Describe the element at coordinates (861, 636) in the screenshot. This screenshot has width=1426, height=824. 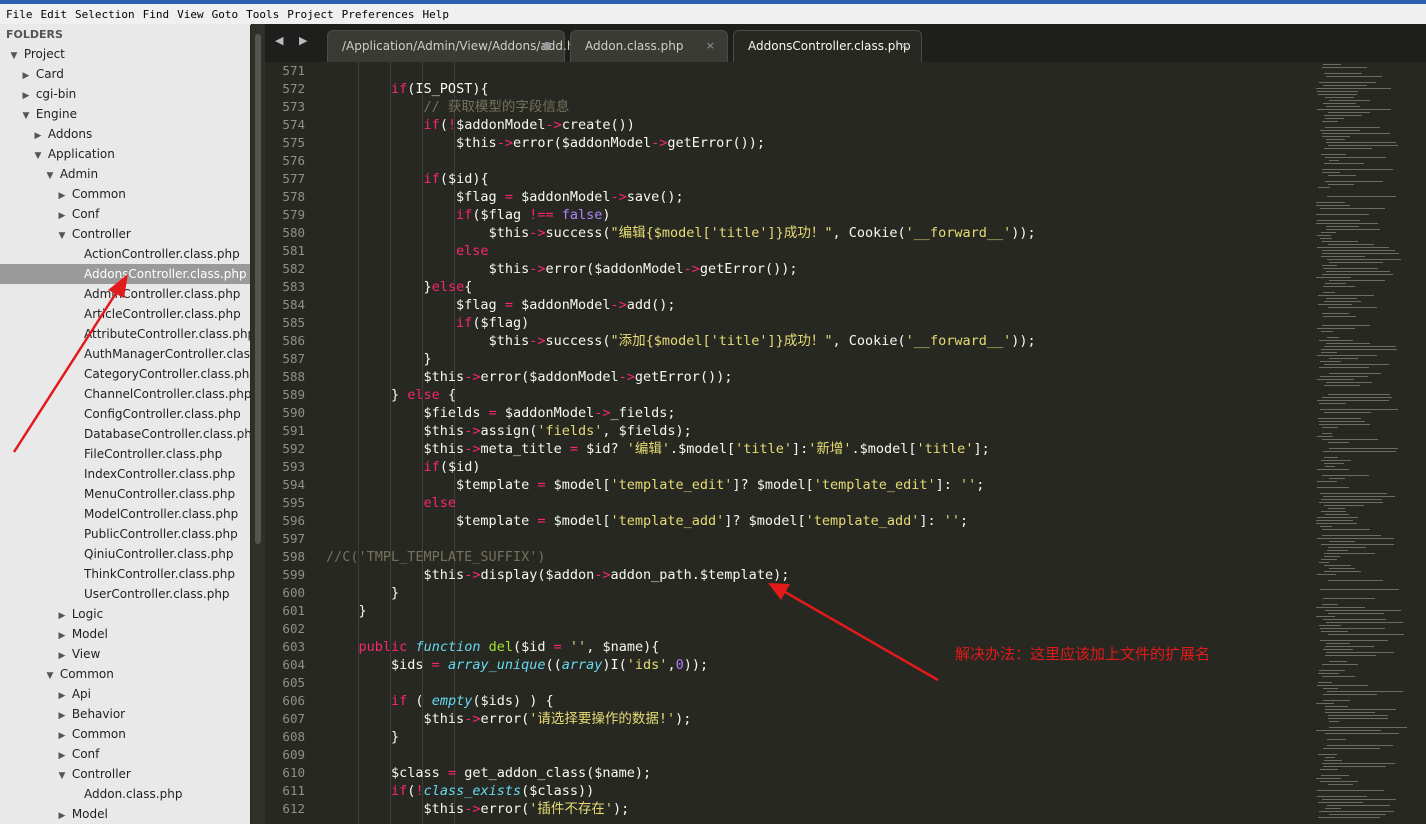
I see `arrow-to-code-line` at that location.